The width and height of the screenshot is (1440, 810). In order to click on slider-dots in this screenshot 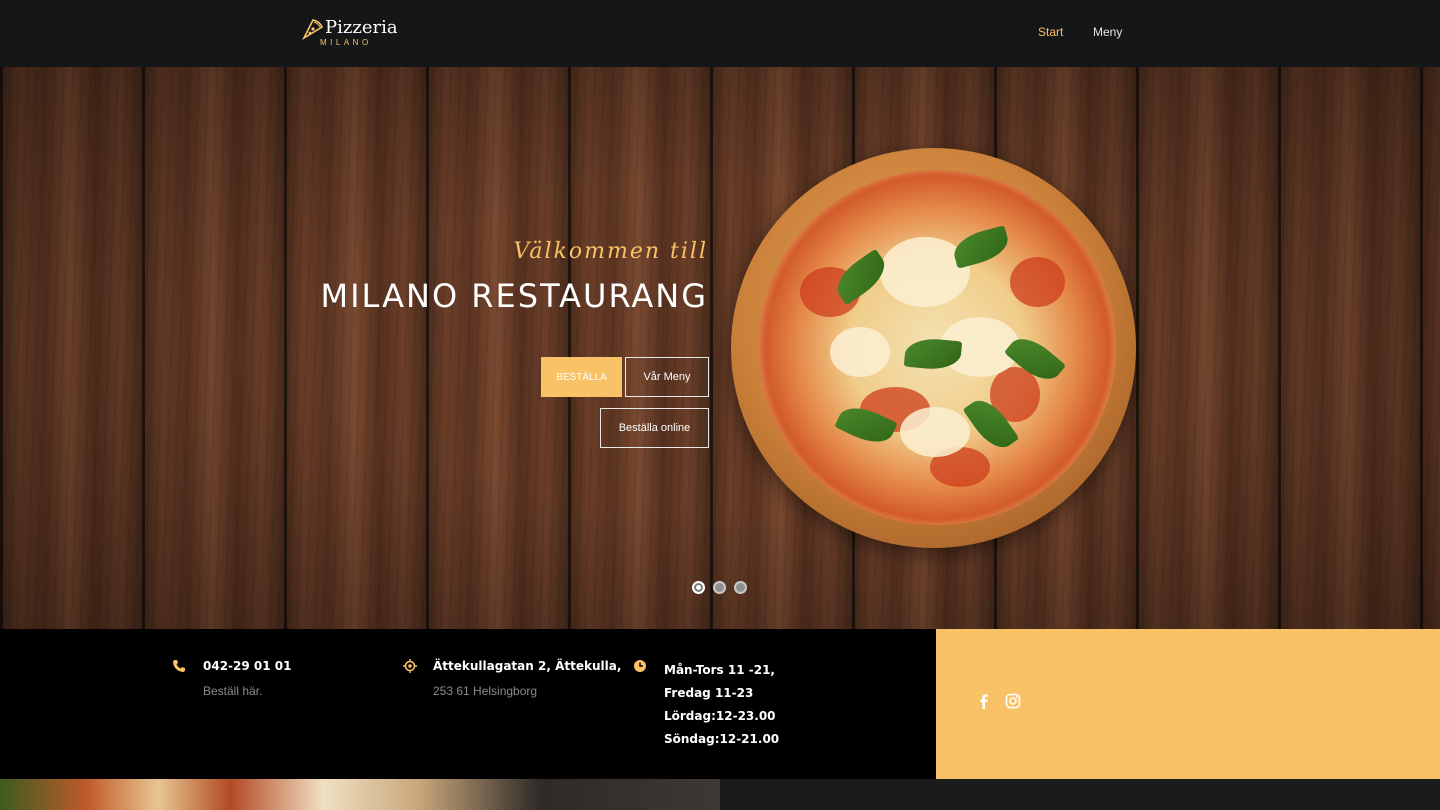, I will do `click(719, 587)`.